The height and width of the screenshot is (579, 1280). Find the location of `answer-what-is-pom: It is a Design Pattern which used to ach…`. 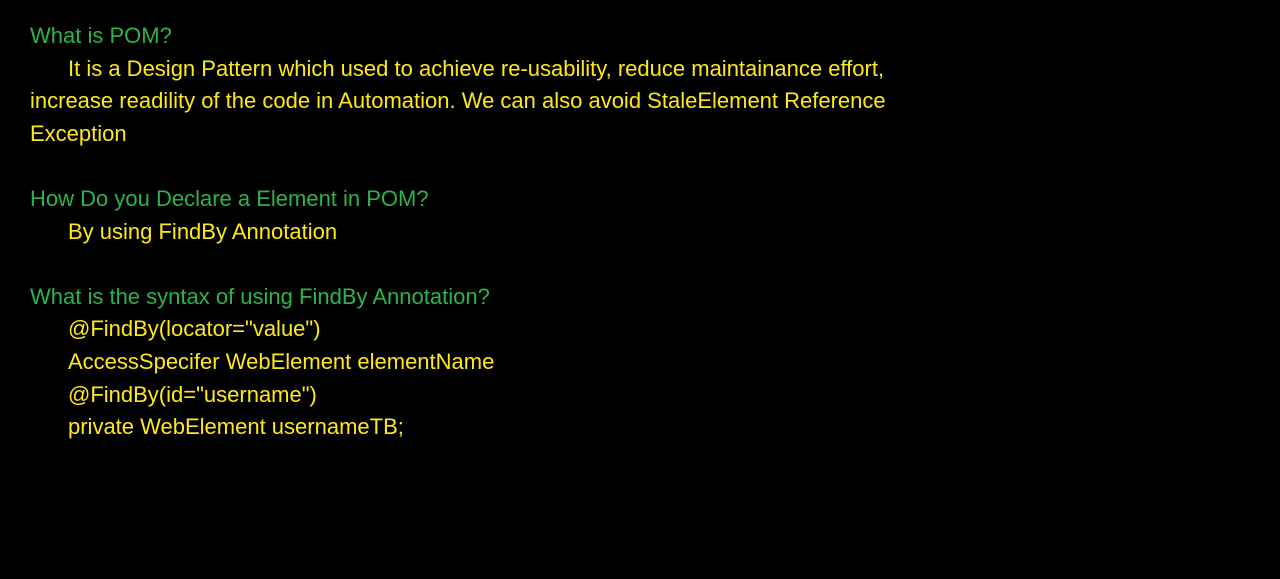

answer-what-is-pom: It is a Design Pattern which used to ach… is located at coordinates (458, 100).